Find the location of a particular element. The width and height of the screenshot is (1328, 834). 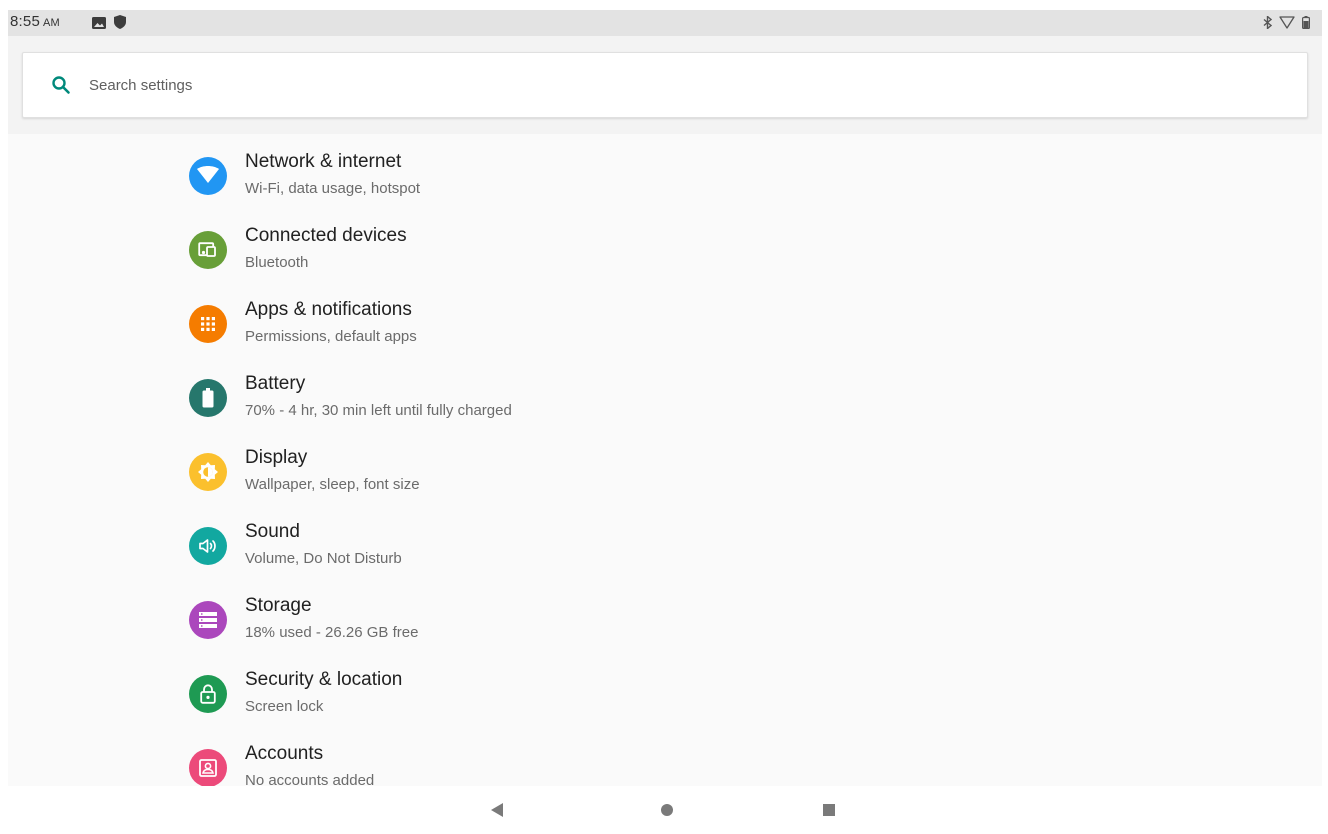

settings-item-connected-devices: Connected devices Bluetooth is located at coordinates (665, 245).